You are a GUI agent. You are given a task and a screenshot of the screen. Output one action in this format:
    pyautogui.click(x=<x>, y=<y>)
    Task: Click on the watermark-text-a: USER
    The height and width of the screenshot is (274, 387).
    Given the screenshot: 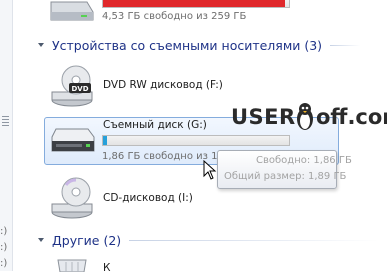 What is the action you would take?
    pyautogui.click(x=263, y=117)
    